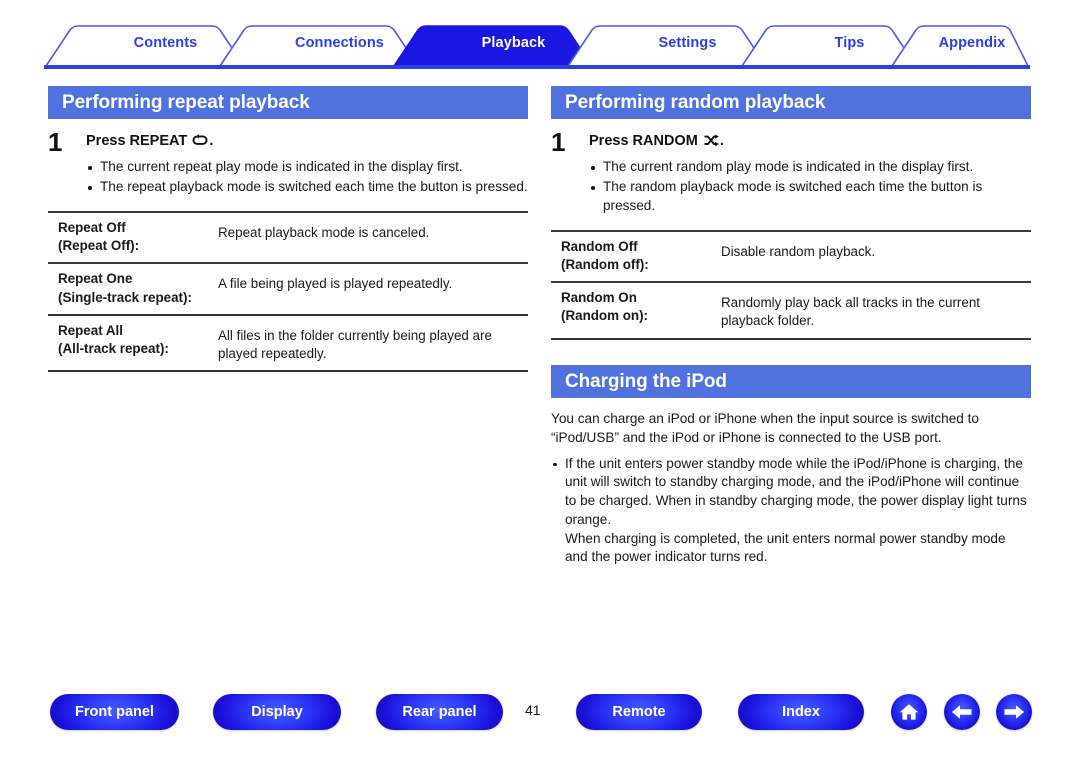  Describe the element at coordinates (99, 246) in the screenshot. I see `mode-name-sub: (Repeat Off):` at that location.